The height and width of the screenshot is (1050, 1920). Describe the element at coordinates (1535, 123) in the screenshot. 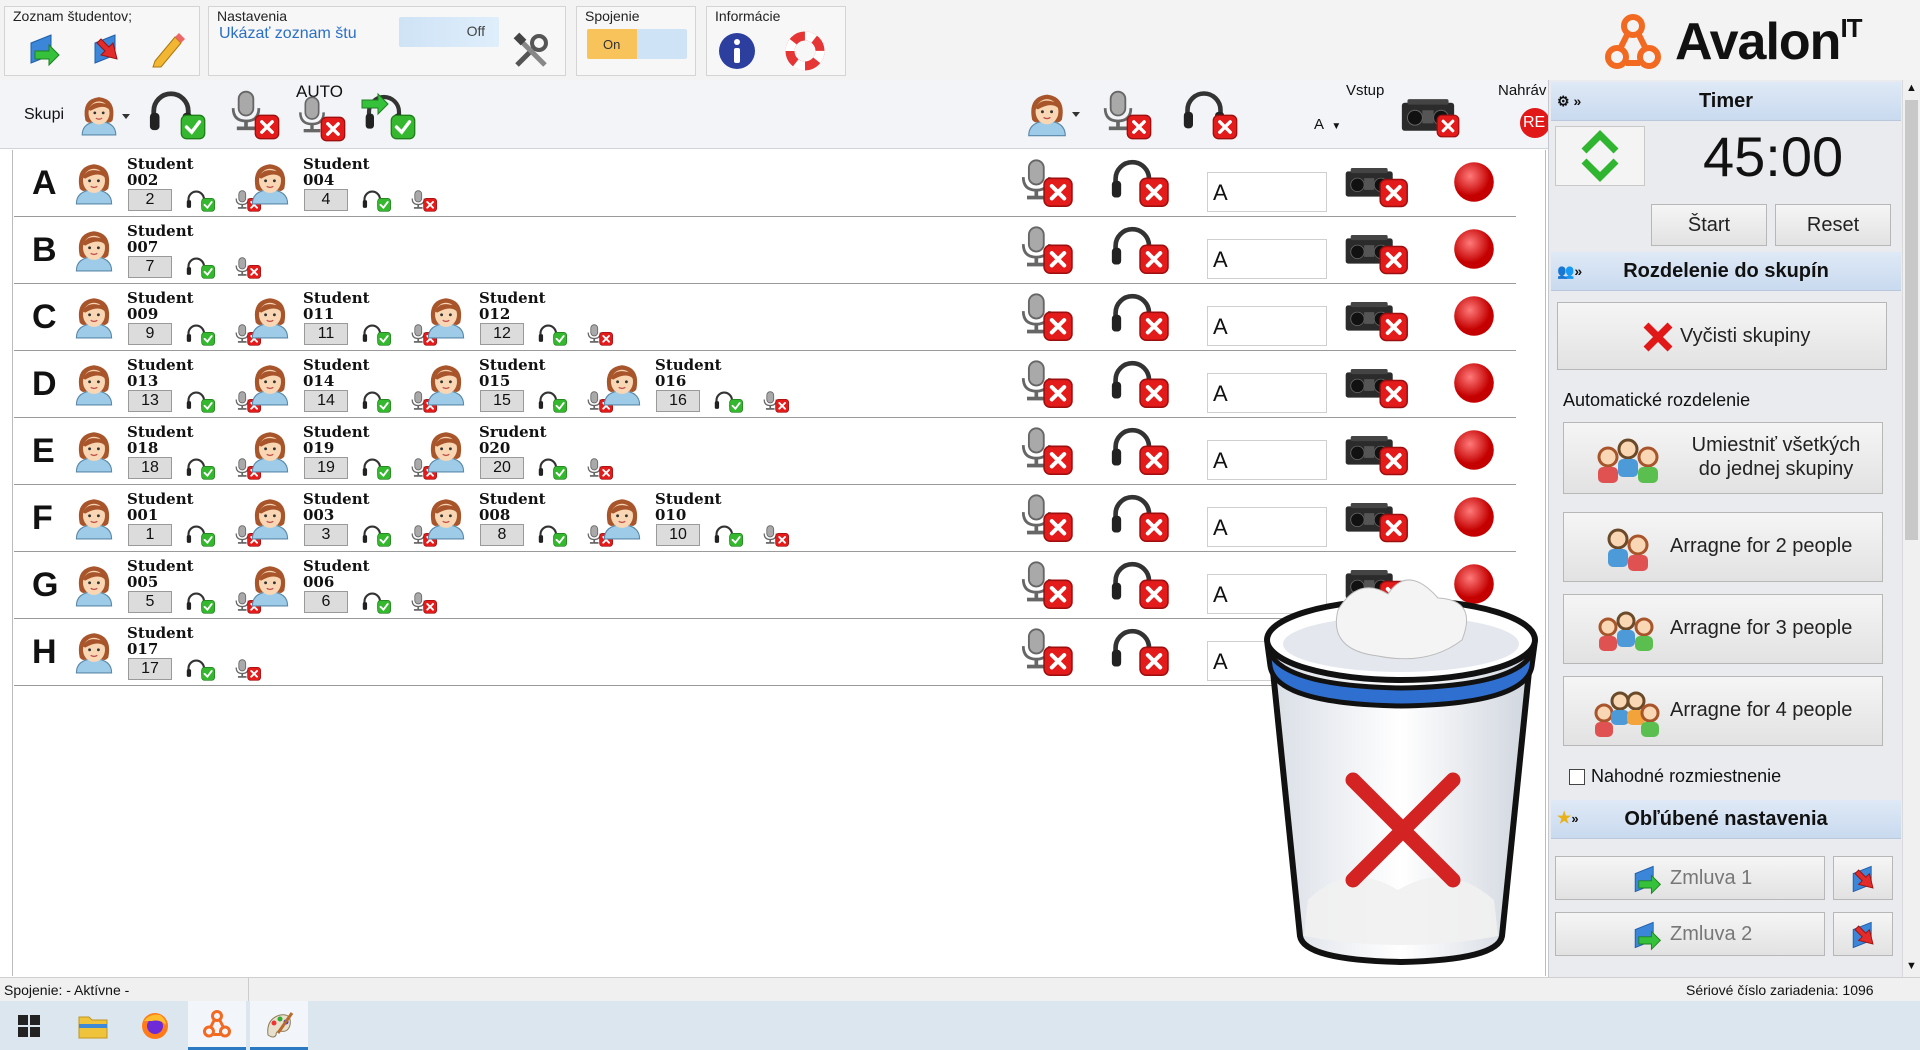

I see `record-all-button: RE` at that location.